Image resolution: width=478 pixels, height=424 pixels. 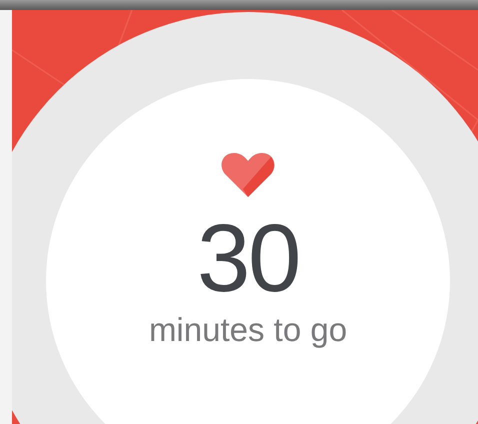 What do you see at coordinates (248, 174) in the screenshot?
I see `heart-icon` at bounding box center [248, 174].